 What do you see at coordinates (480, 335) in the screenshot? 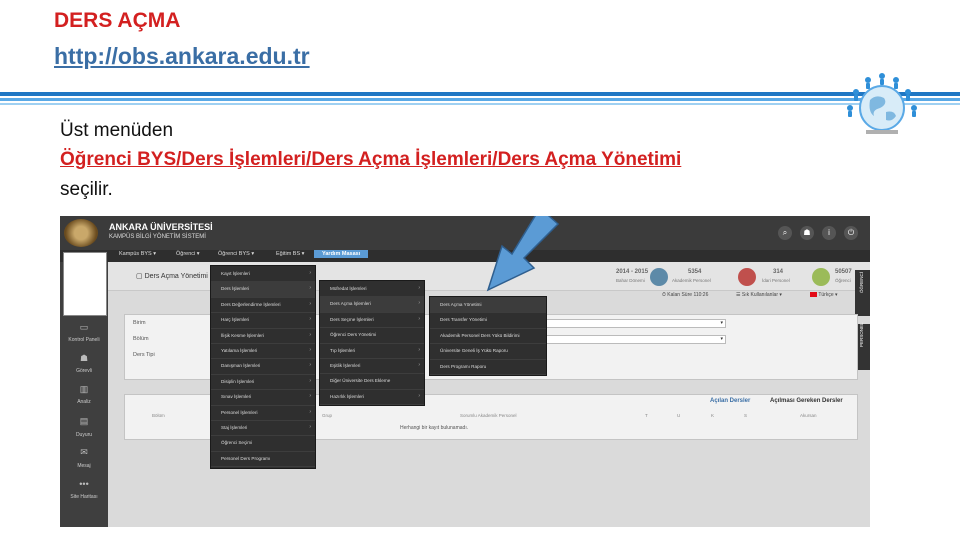
I see `ders-acma-menu-item-label: Akademik Personel Ders Yükü Bildirimi` at bounding box center [480, 335].